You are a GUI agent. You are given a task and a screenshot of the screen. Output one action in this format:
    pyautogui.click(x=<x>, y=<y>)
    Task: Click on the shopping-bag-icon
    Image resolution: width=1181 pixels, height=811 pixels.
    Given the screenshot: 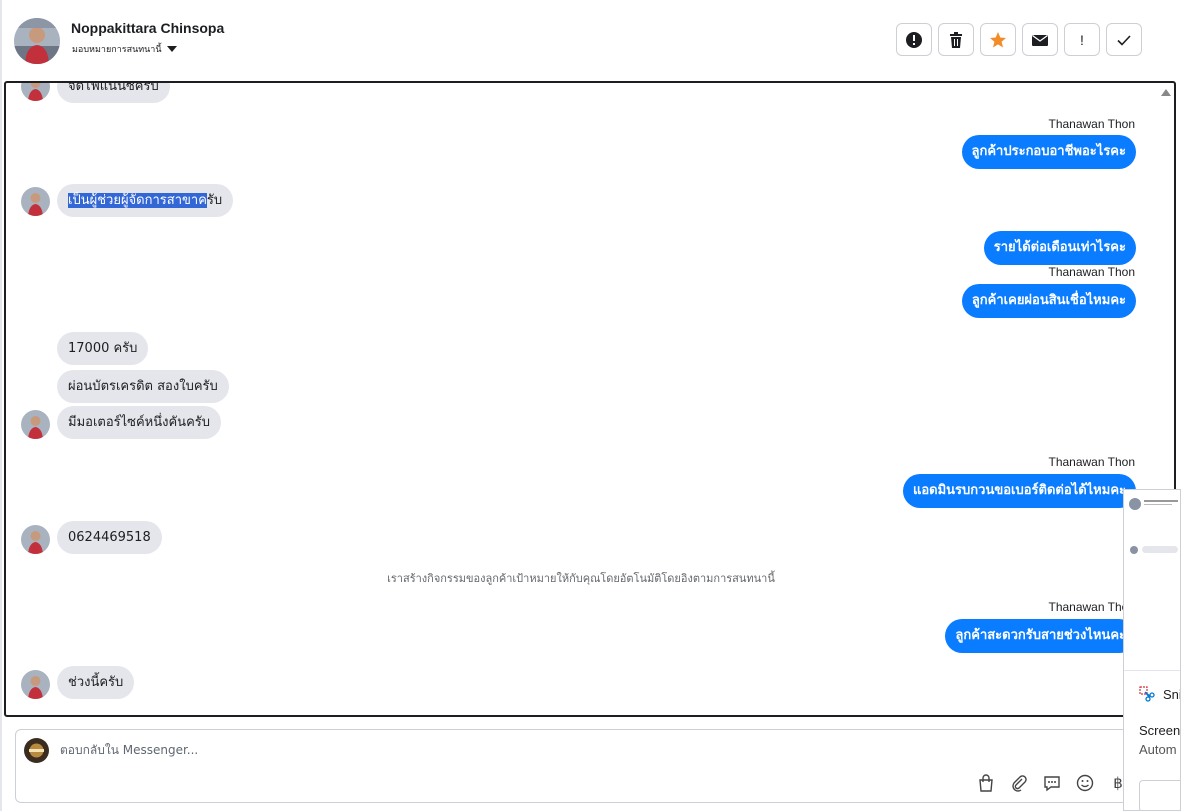 What is the action you would take?
    pyautogui.click(x=986, y=783)
    